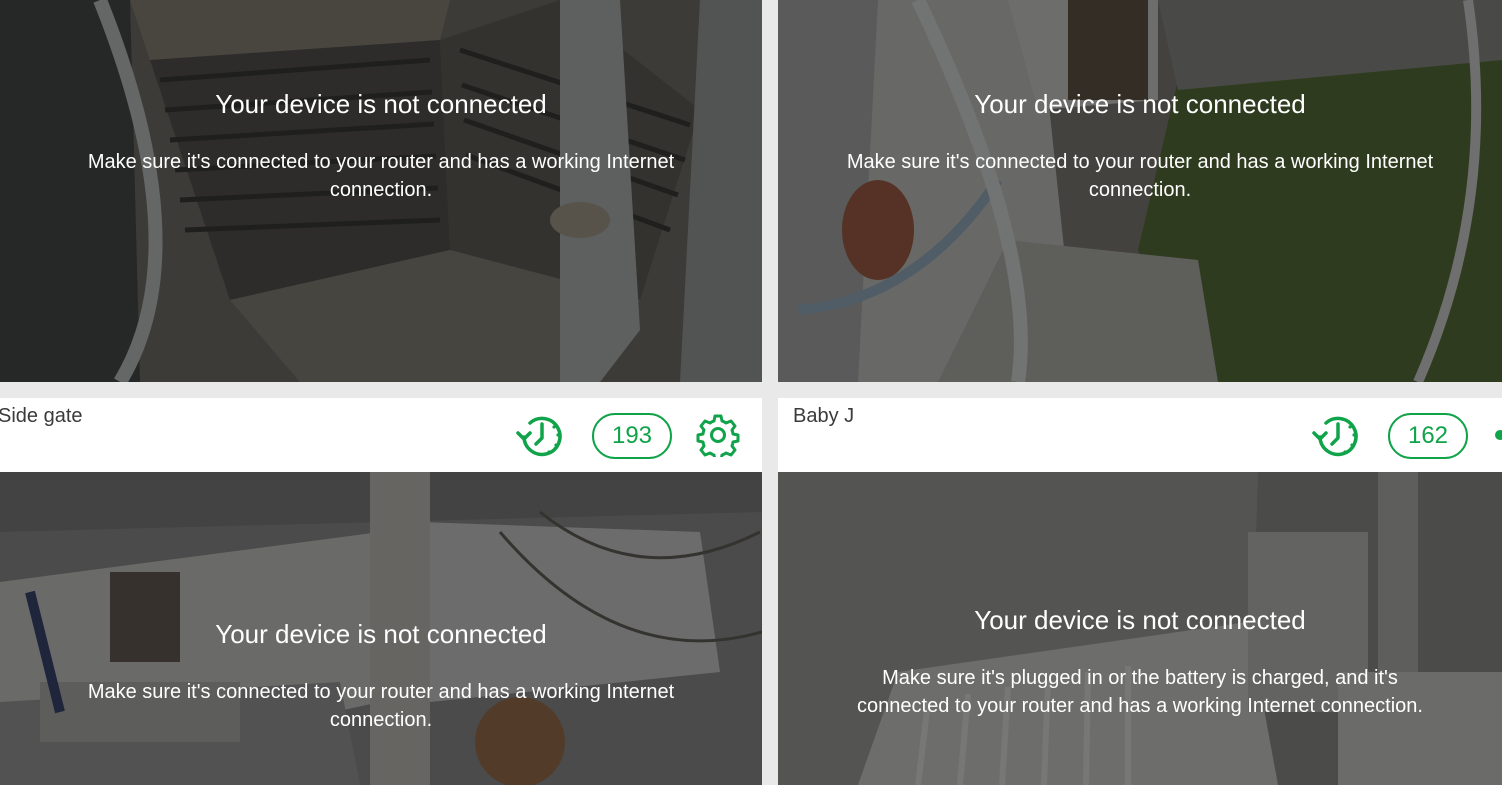 This screenshot has height=785, width=1502. Describe the element at coordinates (381, 435) in the screenshot. I see `camera-header: Side gate 193` at that location.